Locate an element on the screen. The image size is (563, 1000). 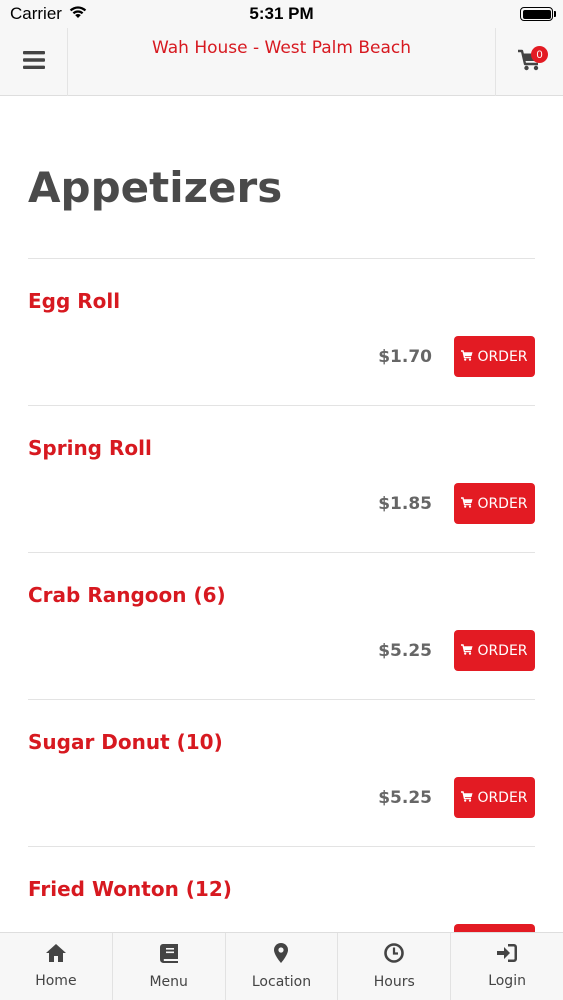
bottom-tab-bar: Home Menu Location Hours Login is located at coordinates (281, 966).